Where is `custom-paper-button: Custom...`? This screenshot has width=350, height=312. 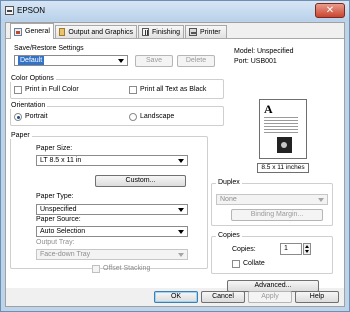
custom-paper-button: Custom... is located at coordinates (140, 181).